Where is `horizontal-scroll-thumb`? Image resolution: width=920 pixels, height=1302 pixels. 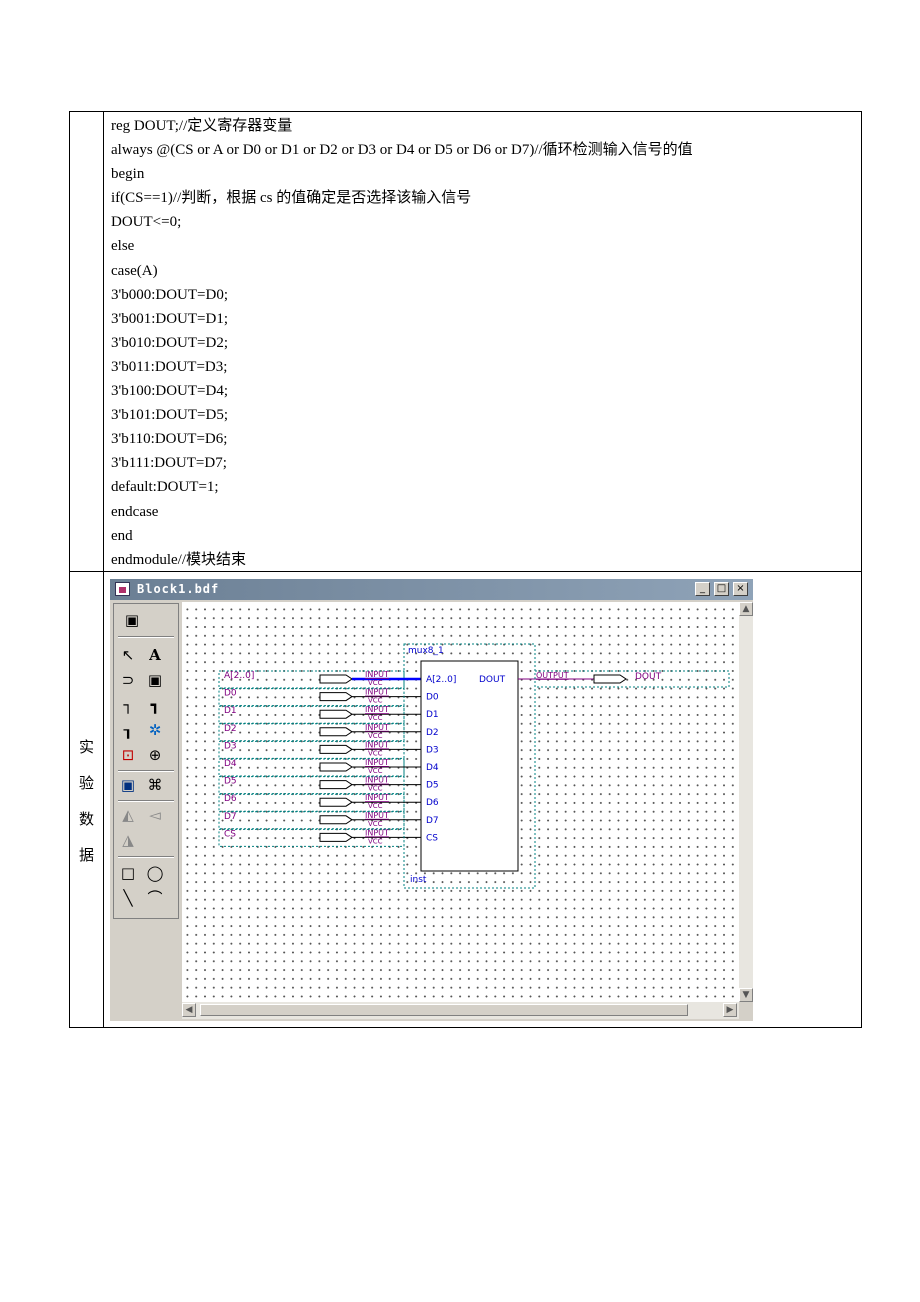
horizontal-scroll-thumb is located at coordinates (444, 1010).